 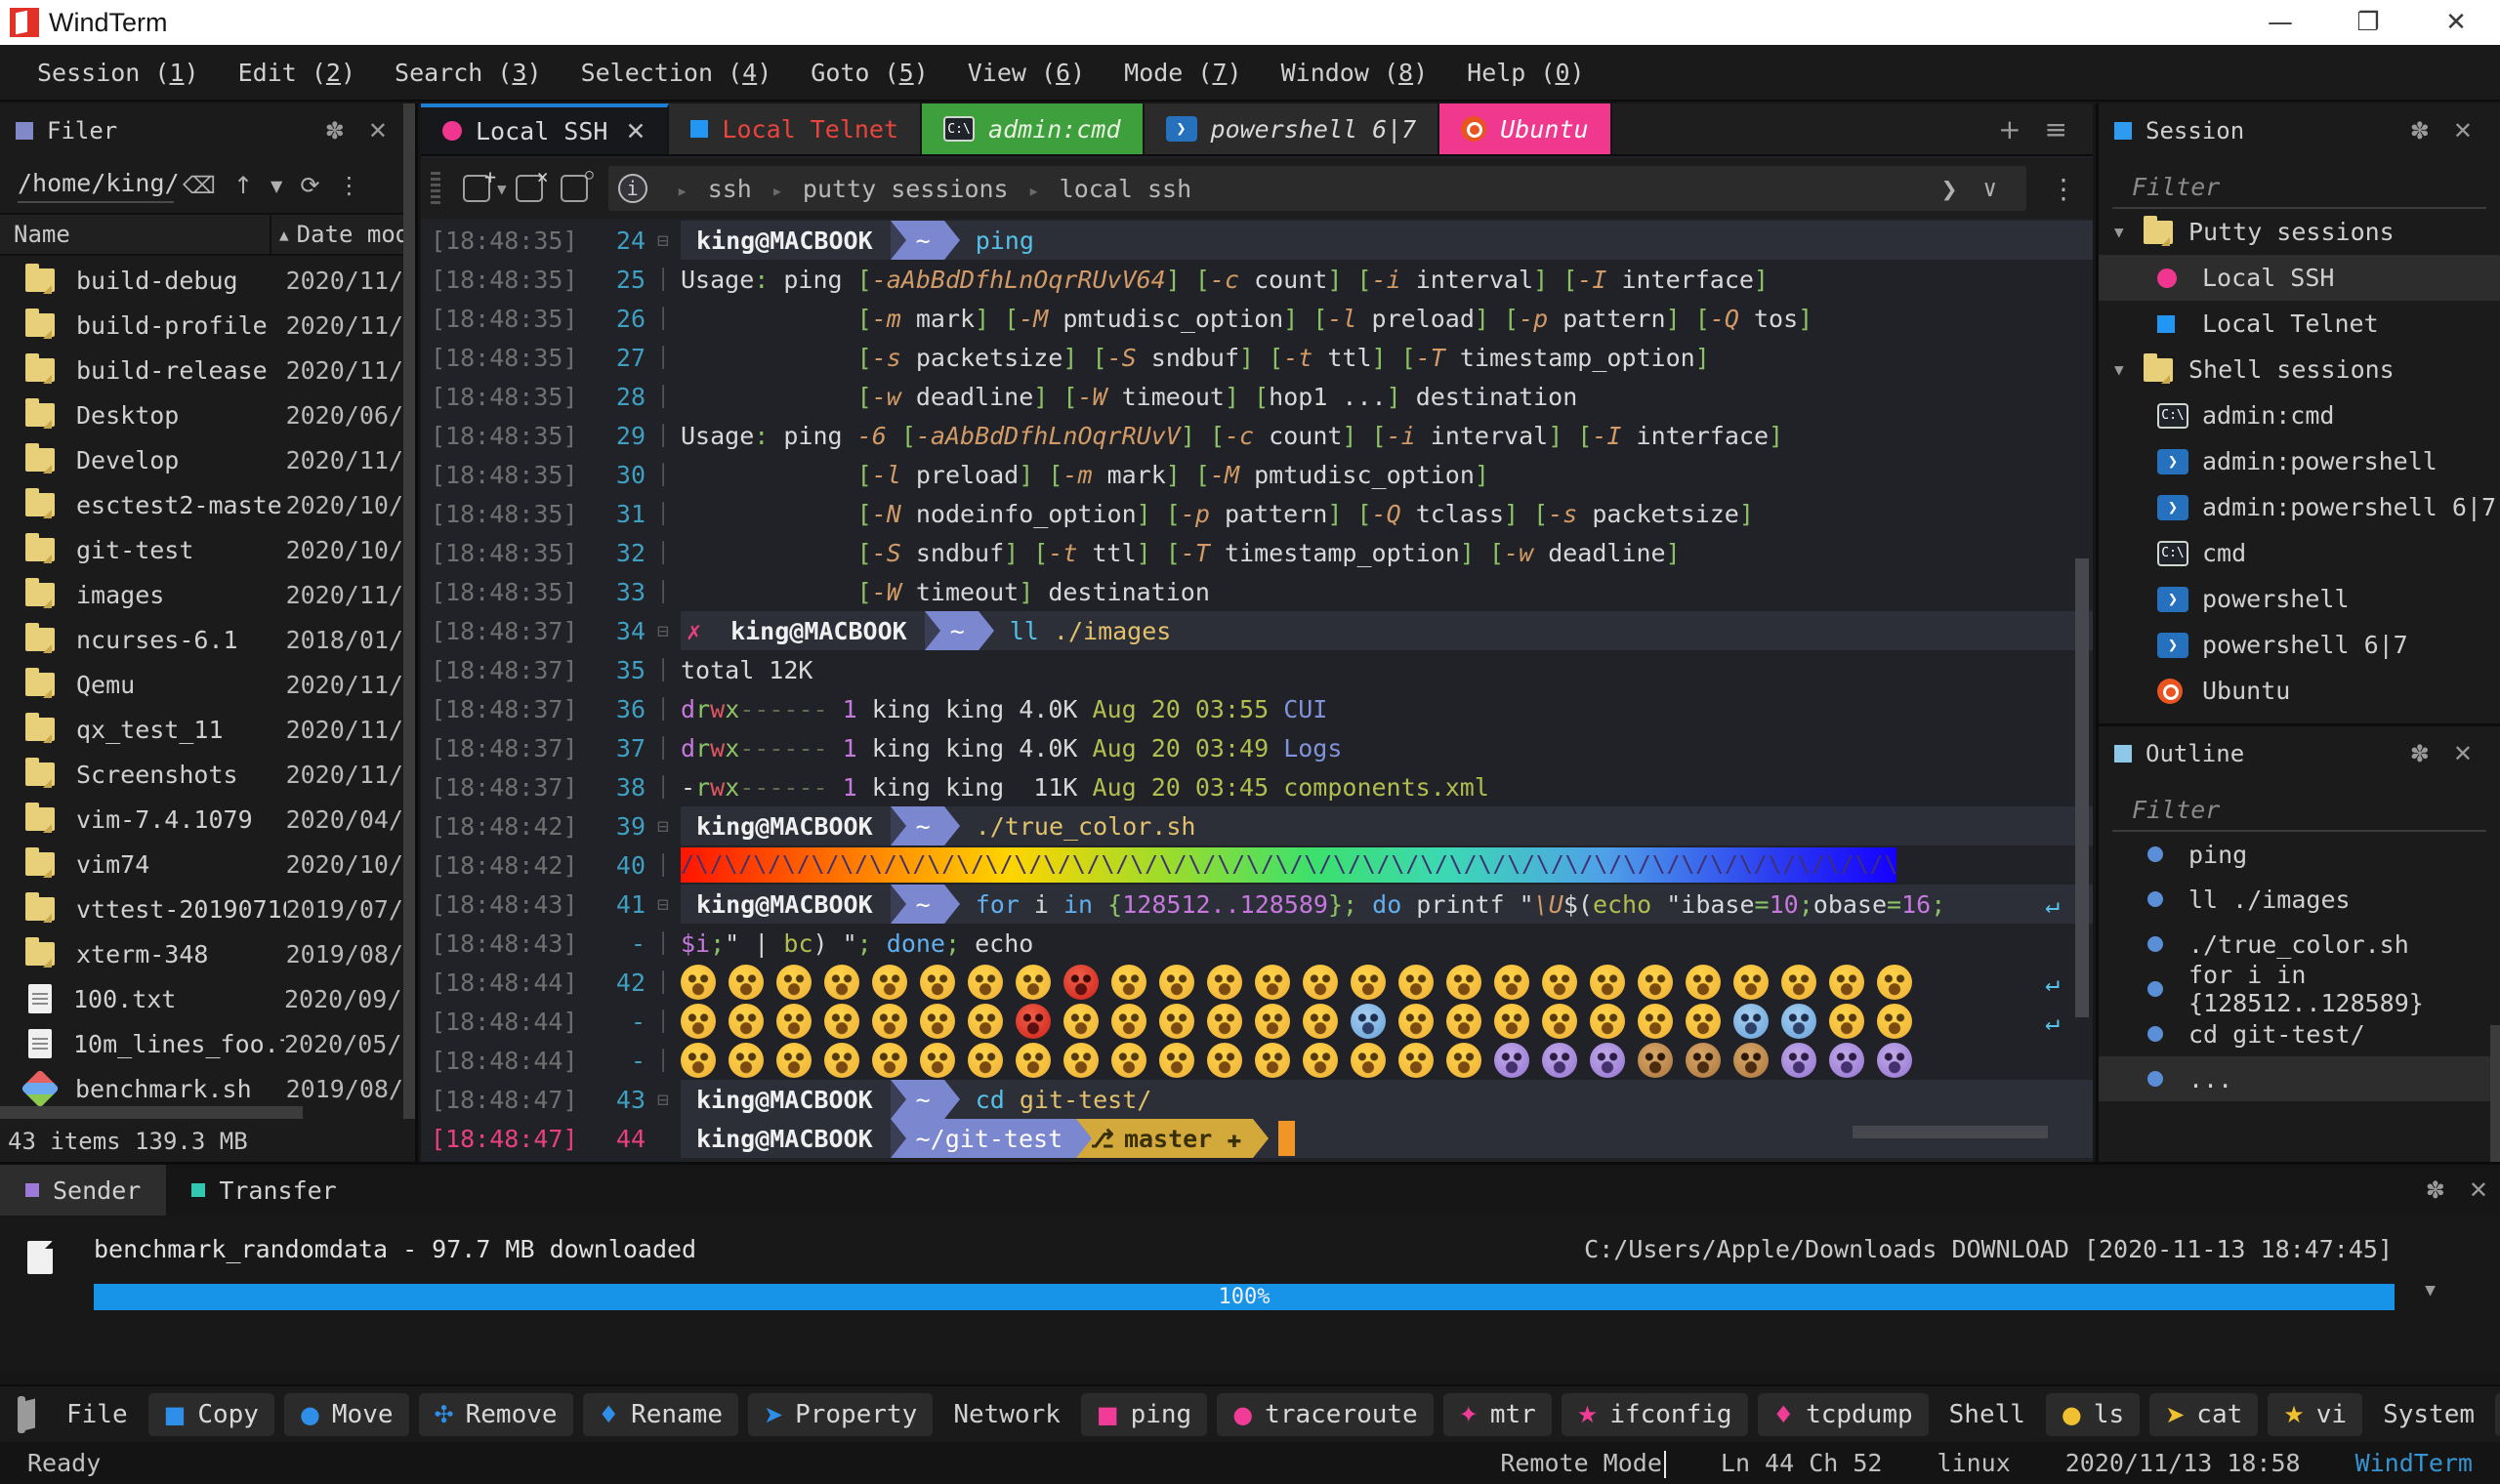 I want to click on menu-item-help: Help (0), so click(x=1525, y=73).